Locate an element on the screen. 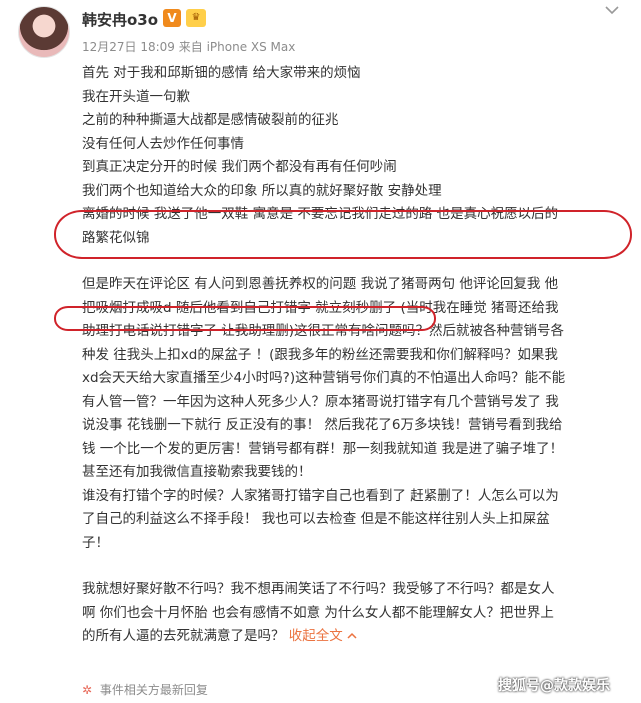 The image size is (641, 703). post-line: 子！ is located at coordinates (95, 542).